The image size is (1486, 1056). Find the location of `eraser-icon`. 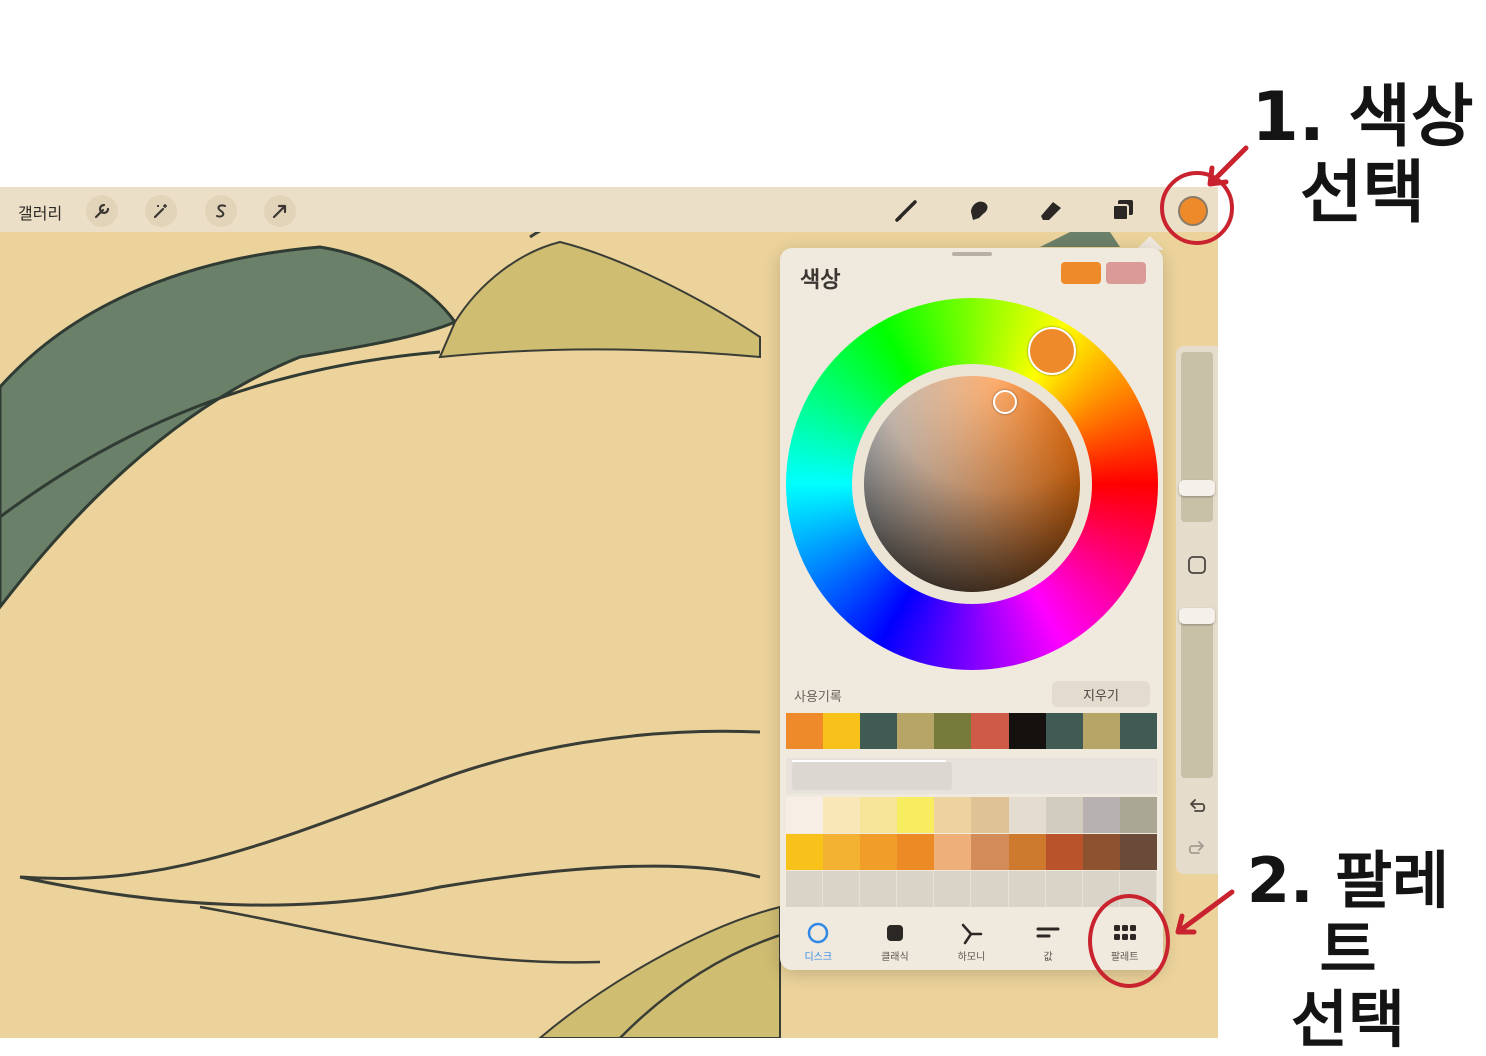

eraser-icon is located at coordinates (1051, 210).